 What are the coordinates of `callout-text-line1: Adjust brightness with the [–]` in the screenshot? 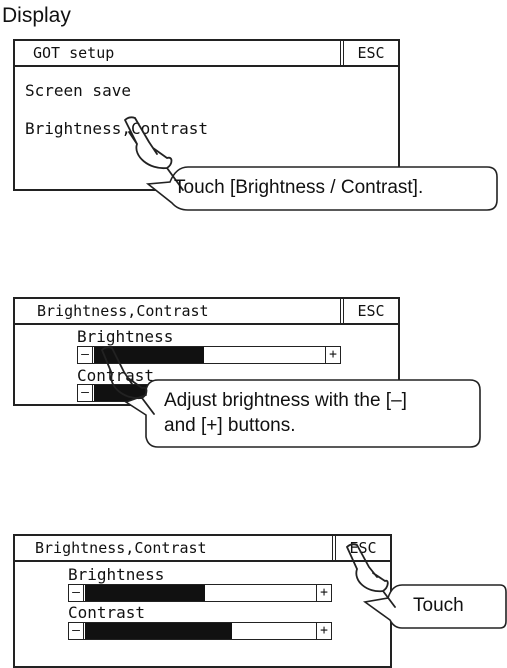 It's located at (285, 400).